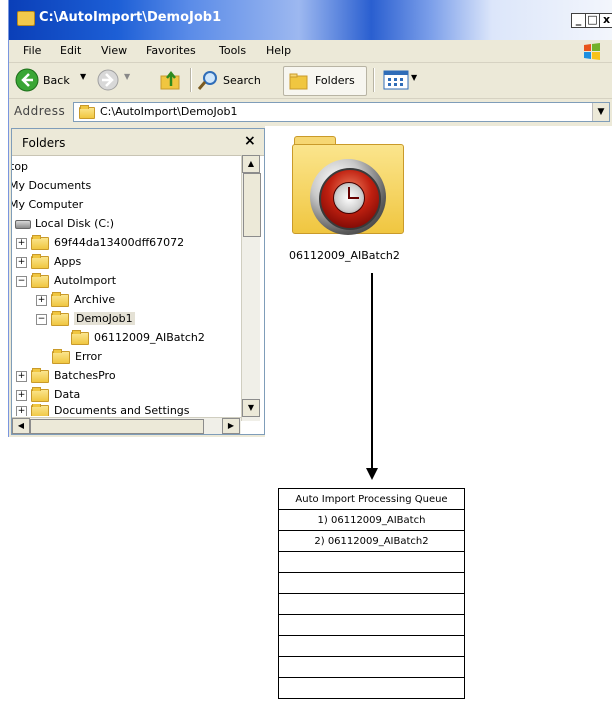  I want to click on clock-dial-icon, so click(348, 197).